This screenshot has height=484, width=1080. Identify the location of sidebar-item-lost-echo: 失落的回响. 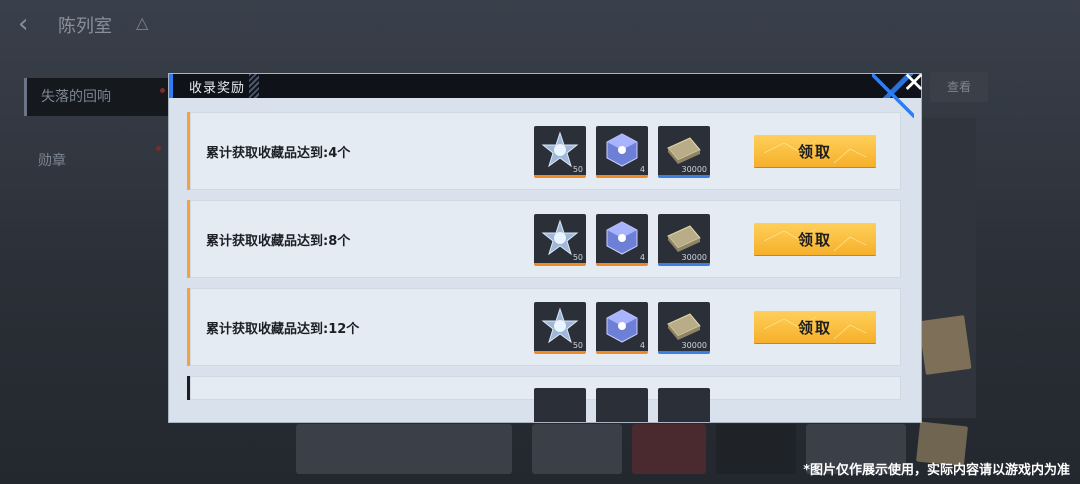
(98, 97).